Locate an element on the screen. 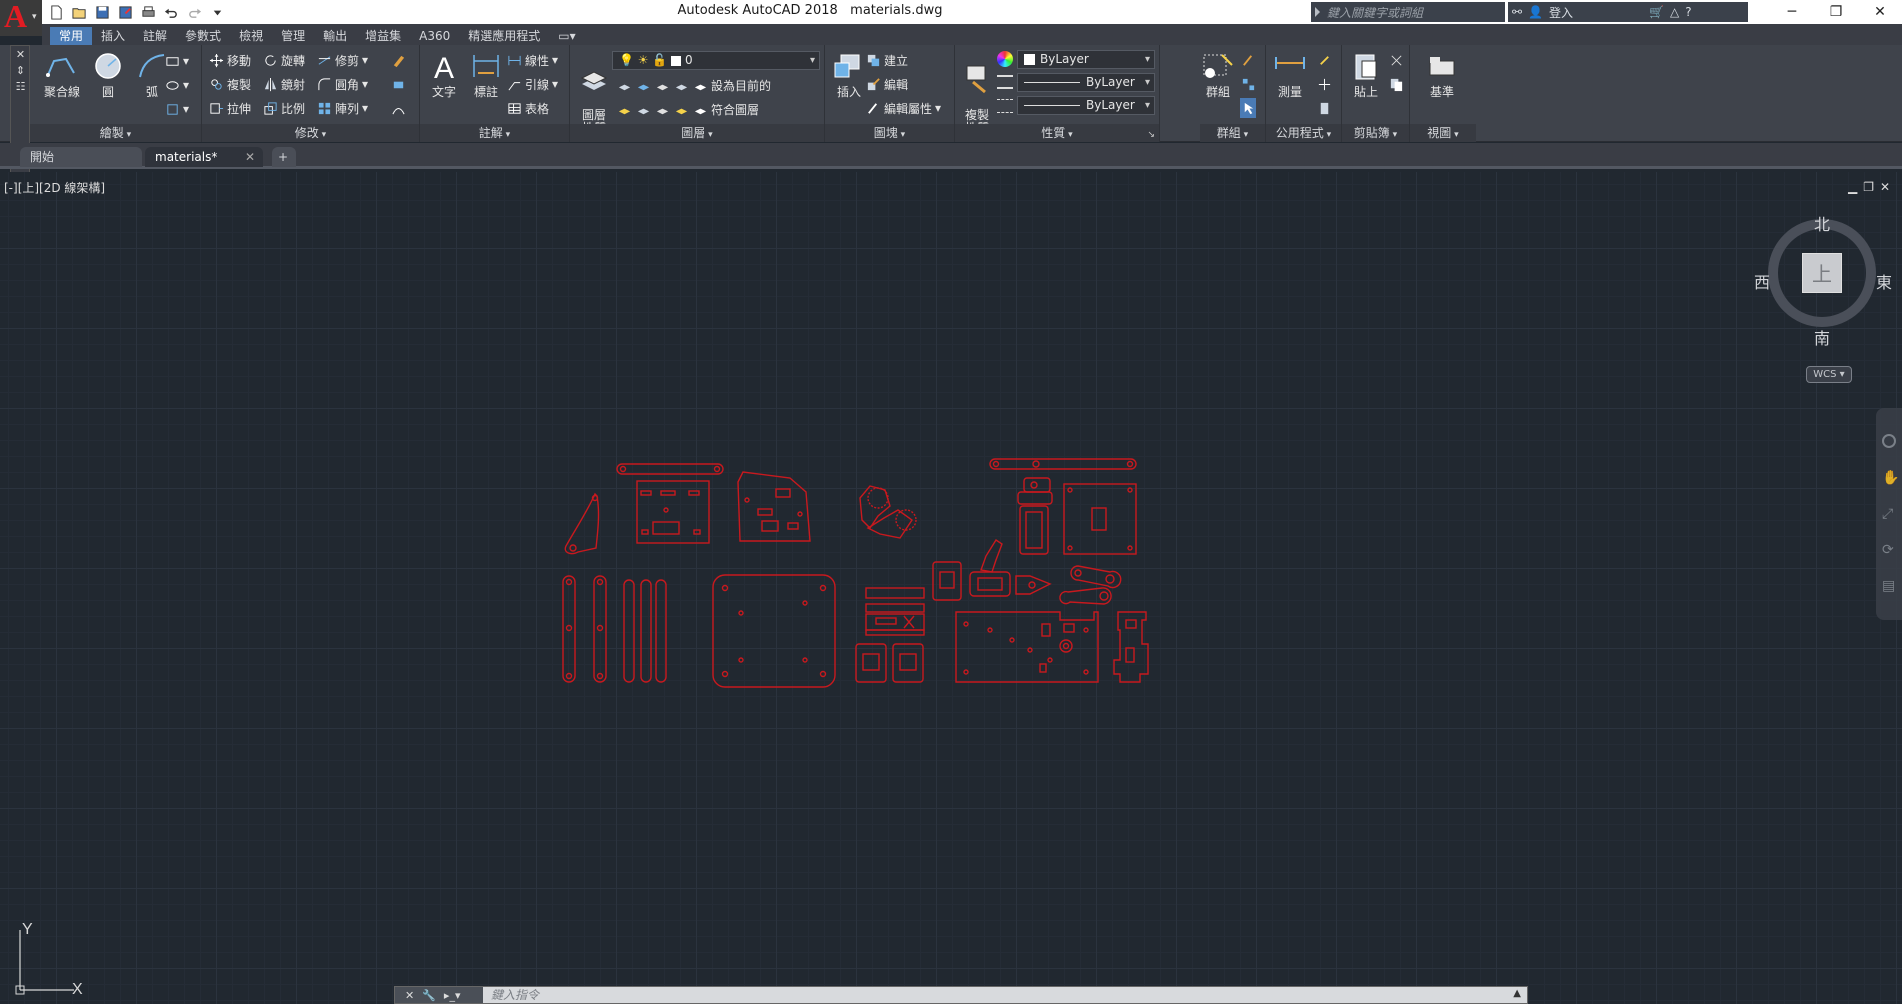 Image resolution: width=1902 pixels, height=1004 pixels. layer-dropdown: 💡 ☀ 🔓 0 is located at coordinates (716, 60).